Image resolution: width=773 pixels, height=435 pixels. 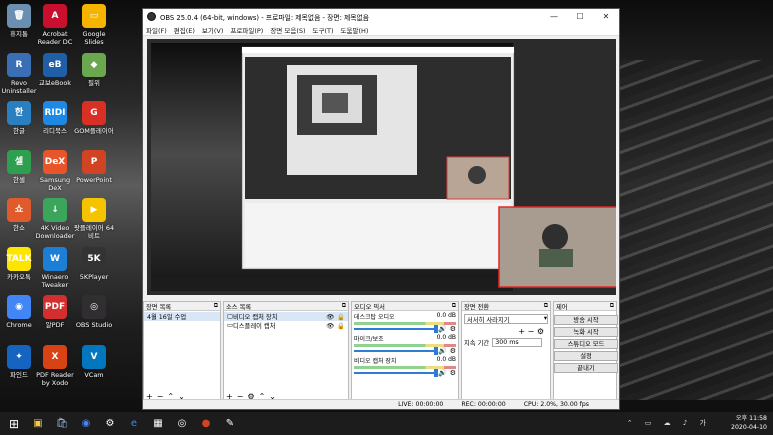 I want to click on scene-item: 4월 16일 수업, so click(x=182, y=316).